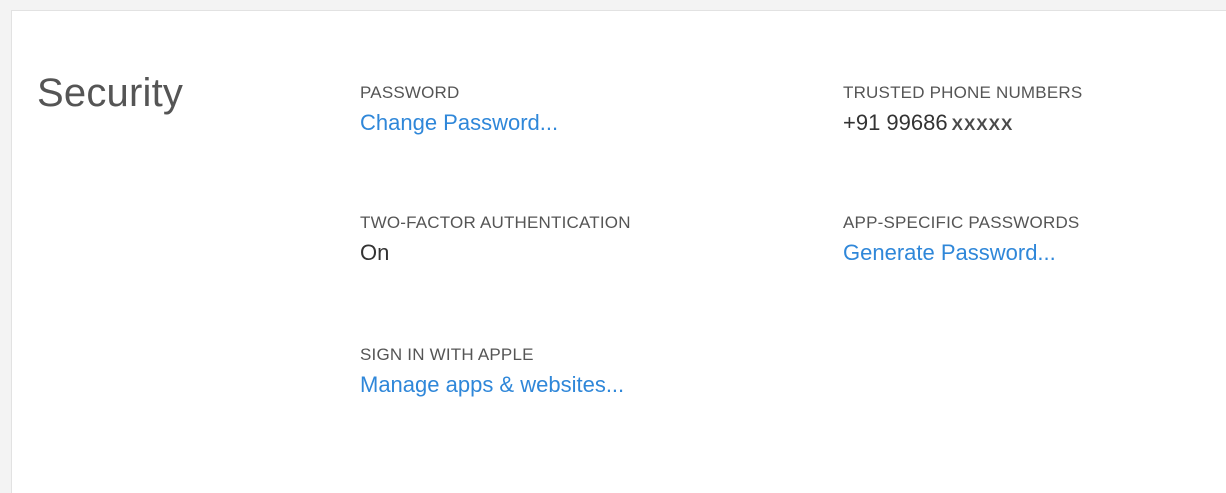 The height and width of the screenshot is (493, 1226). I want to click on two-factor-status: On, so click(375, 252).